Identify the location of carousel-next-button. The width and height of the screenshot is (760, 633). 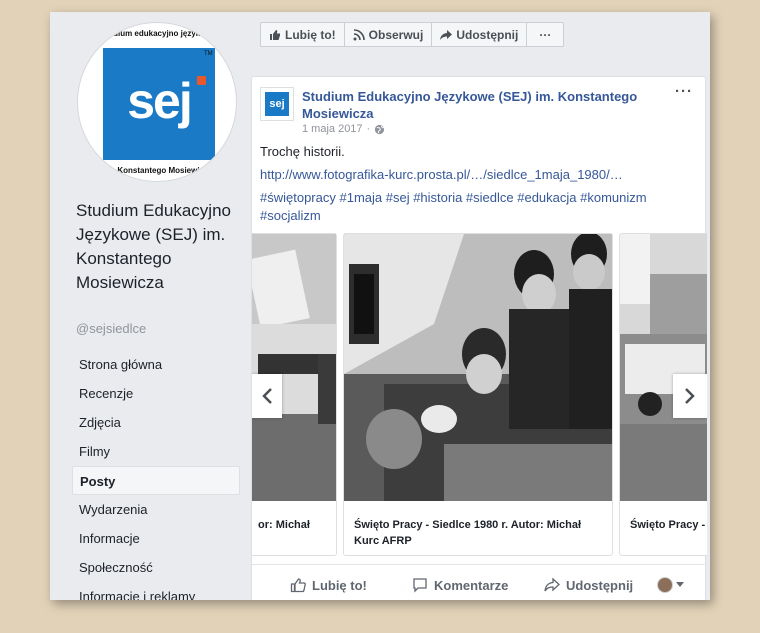
(690, 396).